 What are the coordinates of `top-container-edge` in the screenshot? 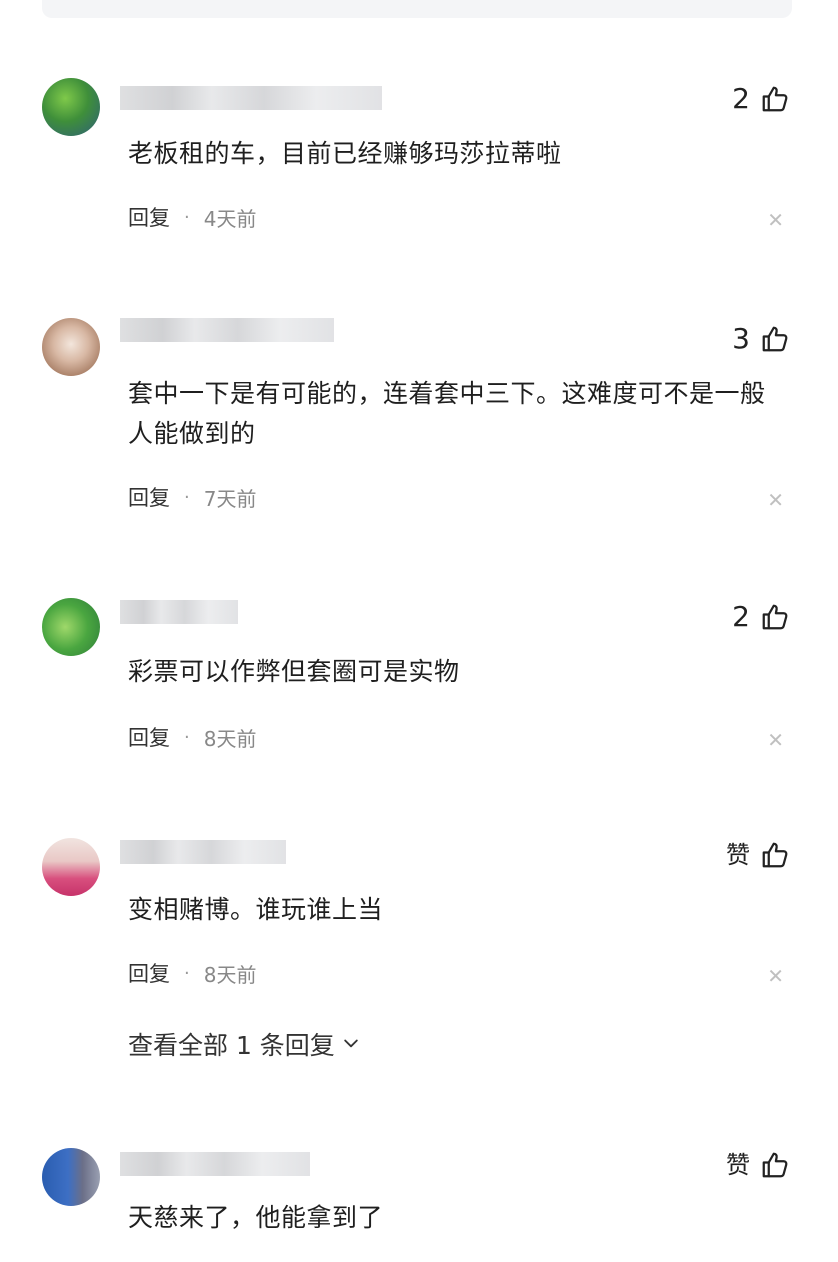 It's located at (417, 9).